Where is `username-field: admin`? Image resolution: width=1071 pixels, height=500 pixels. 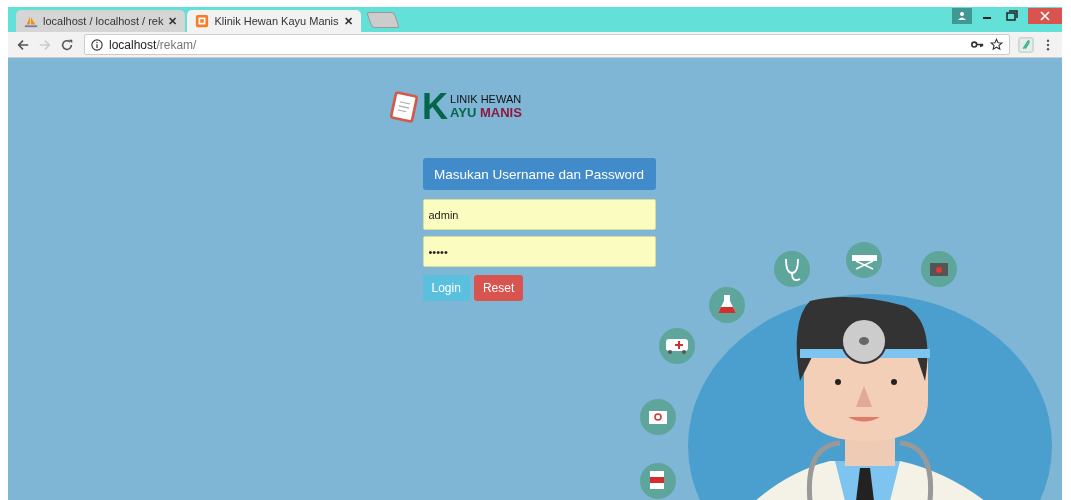
username-field: admin is located at coordinates (539, 214).